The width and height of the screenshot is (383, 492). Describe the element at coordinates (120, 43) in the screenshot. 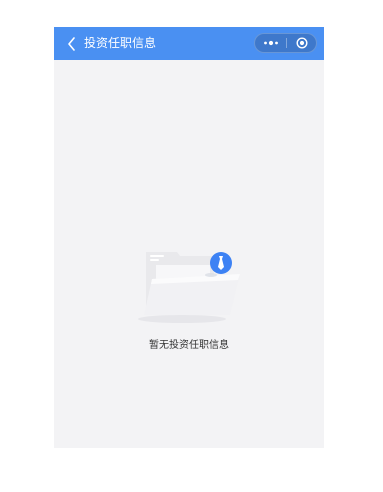

I see `page-title: 投资任职信息` at that location.